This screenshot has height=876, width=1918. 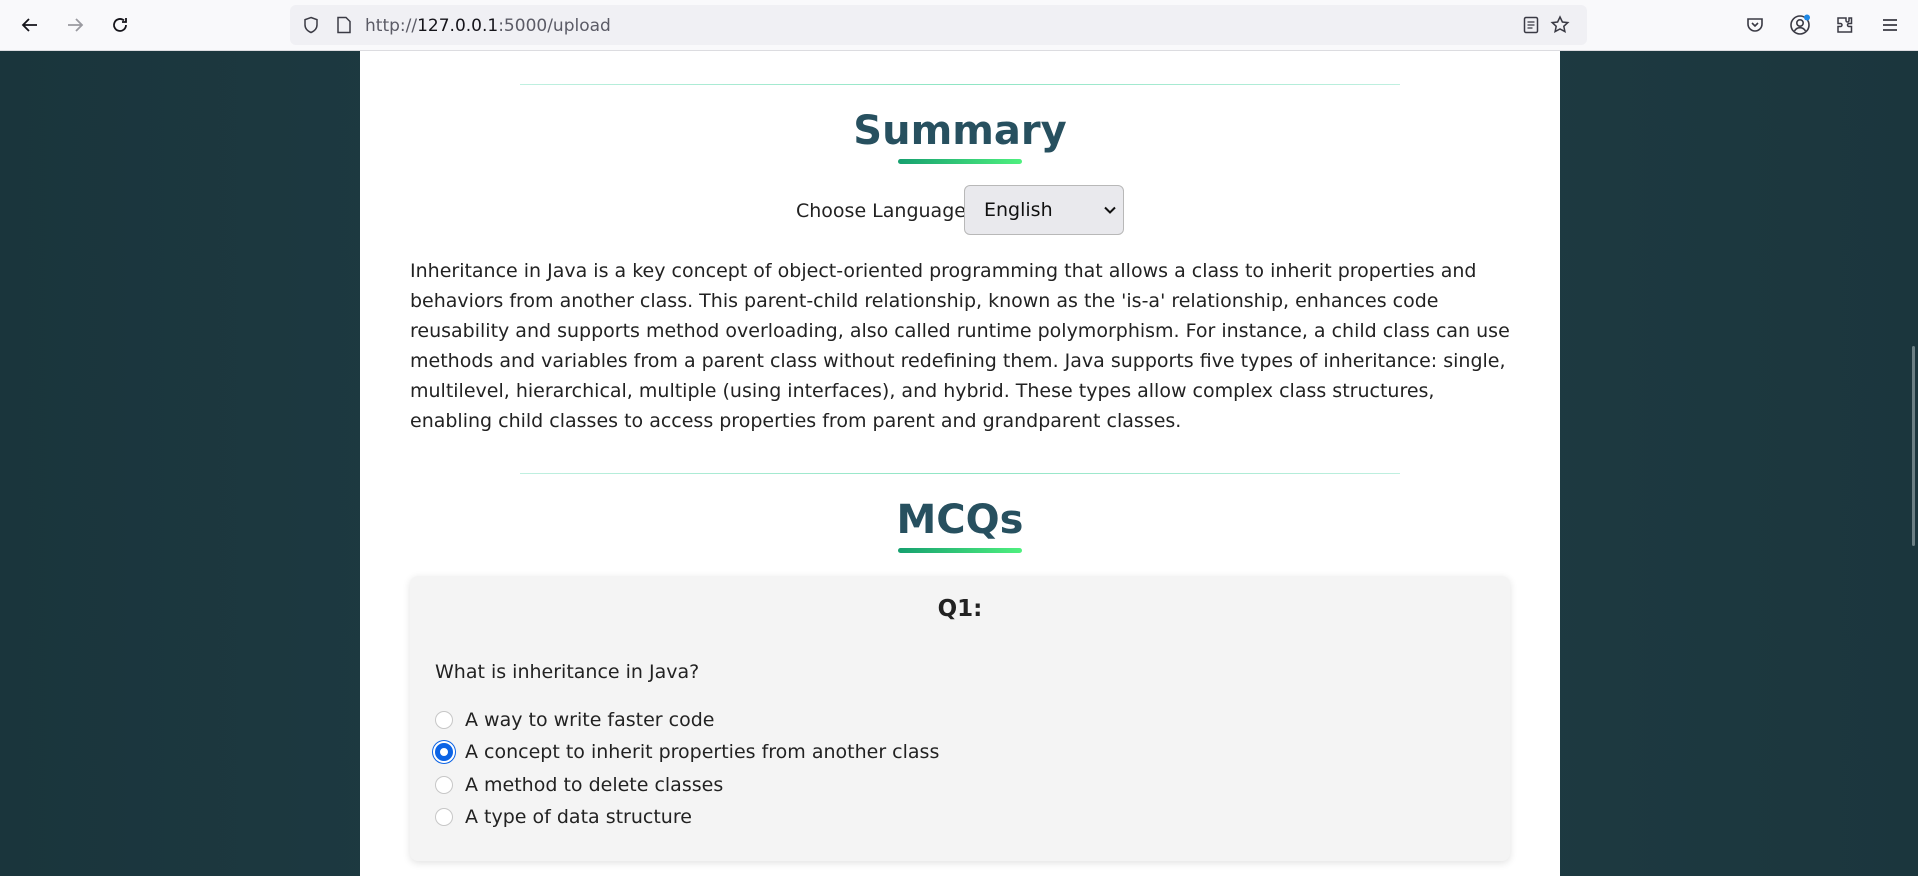 I want to click on bookmark-star-icon, so click(x=1560, y=25).